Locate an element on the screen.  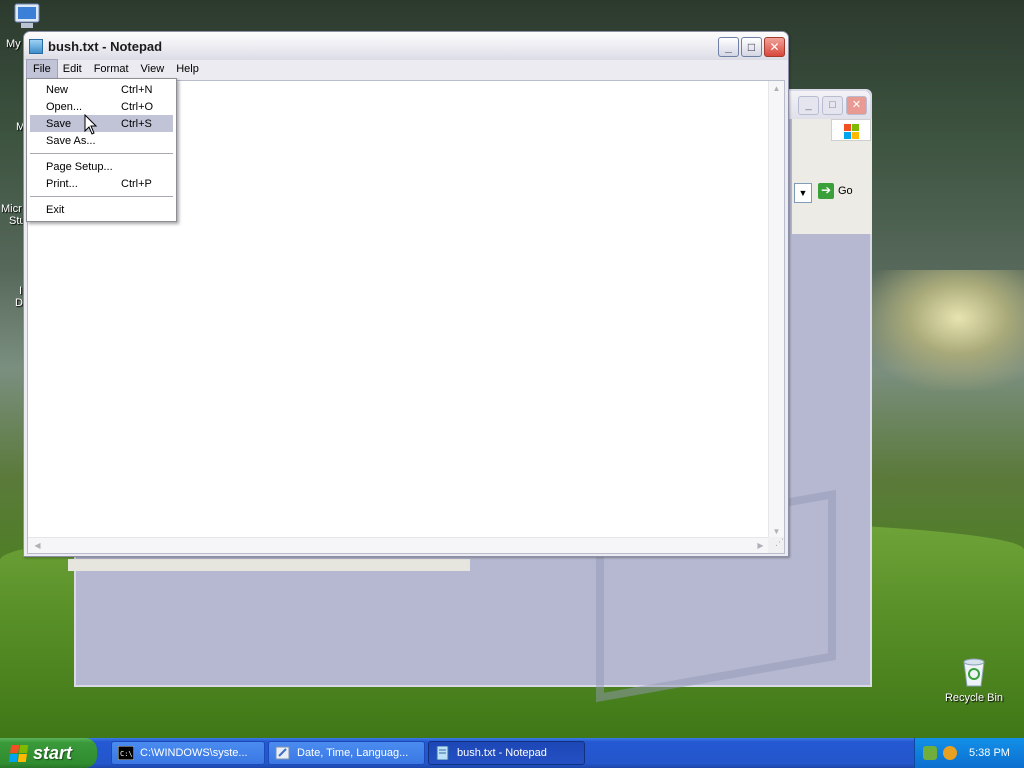
wallpaper-sky-glow is located at coordinates (942, 330).